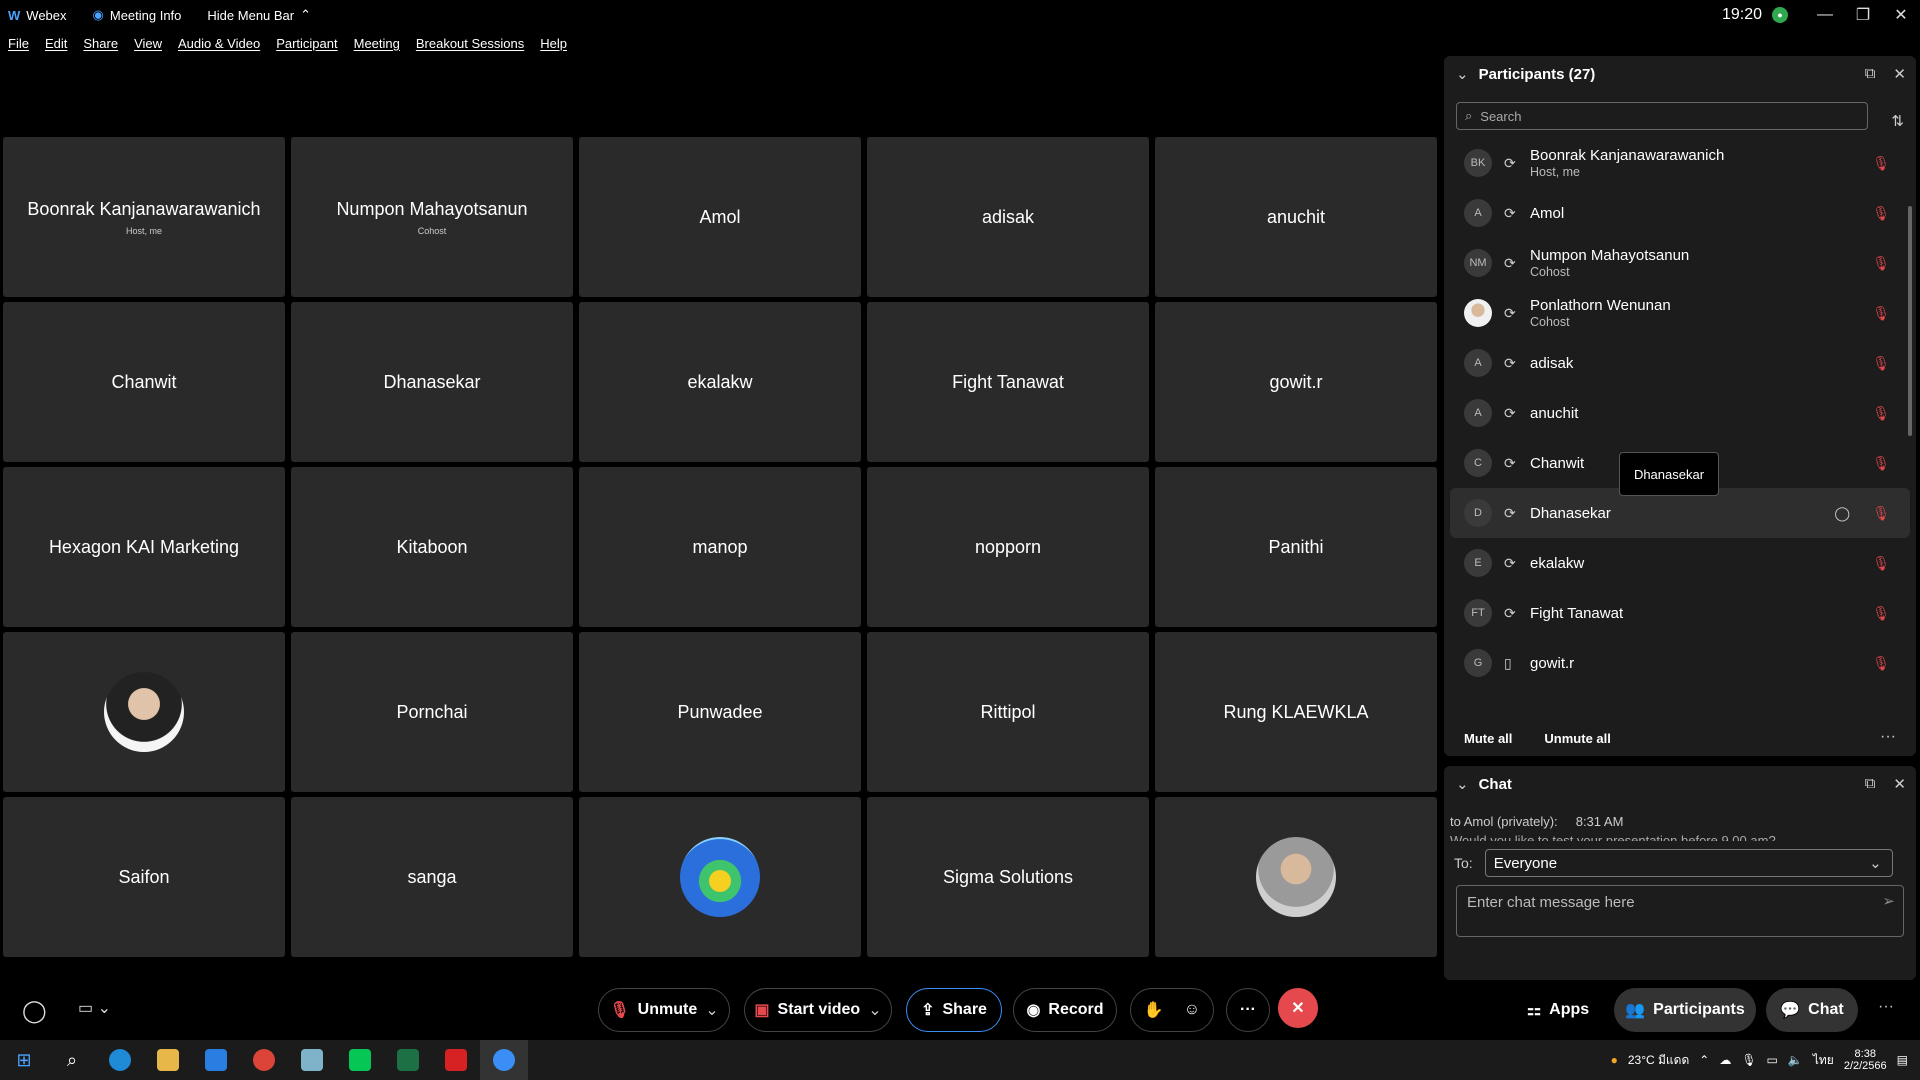  I want to click on send-icon: ➢, so click(1888, 901).